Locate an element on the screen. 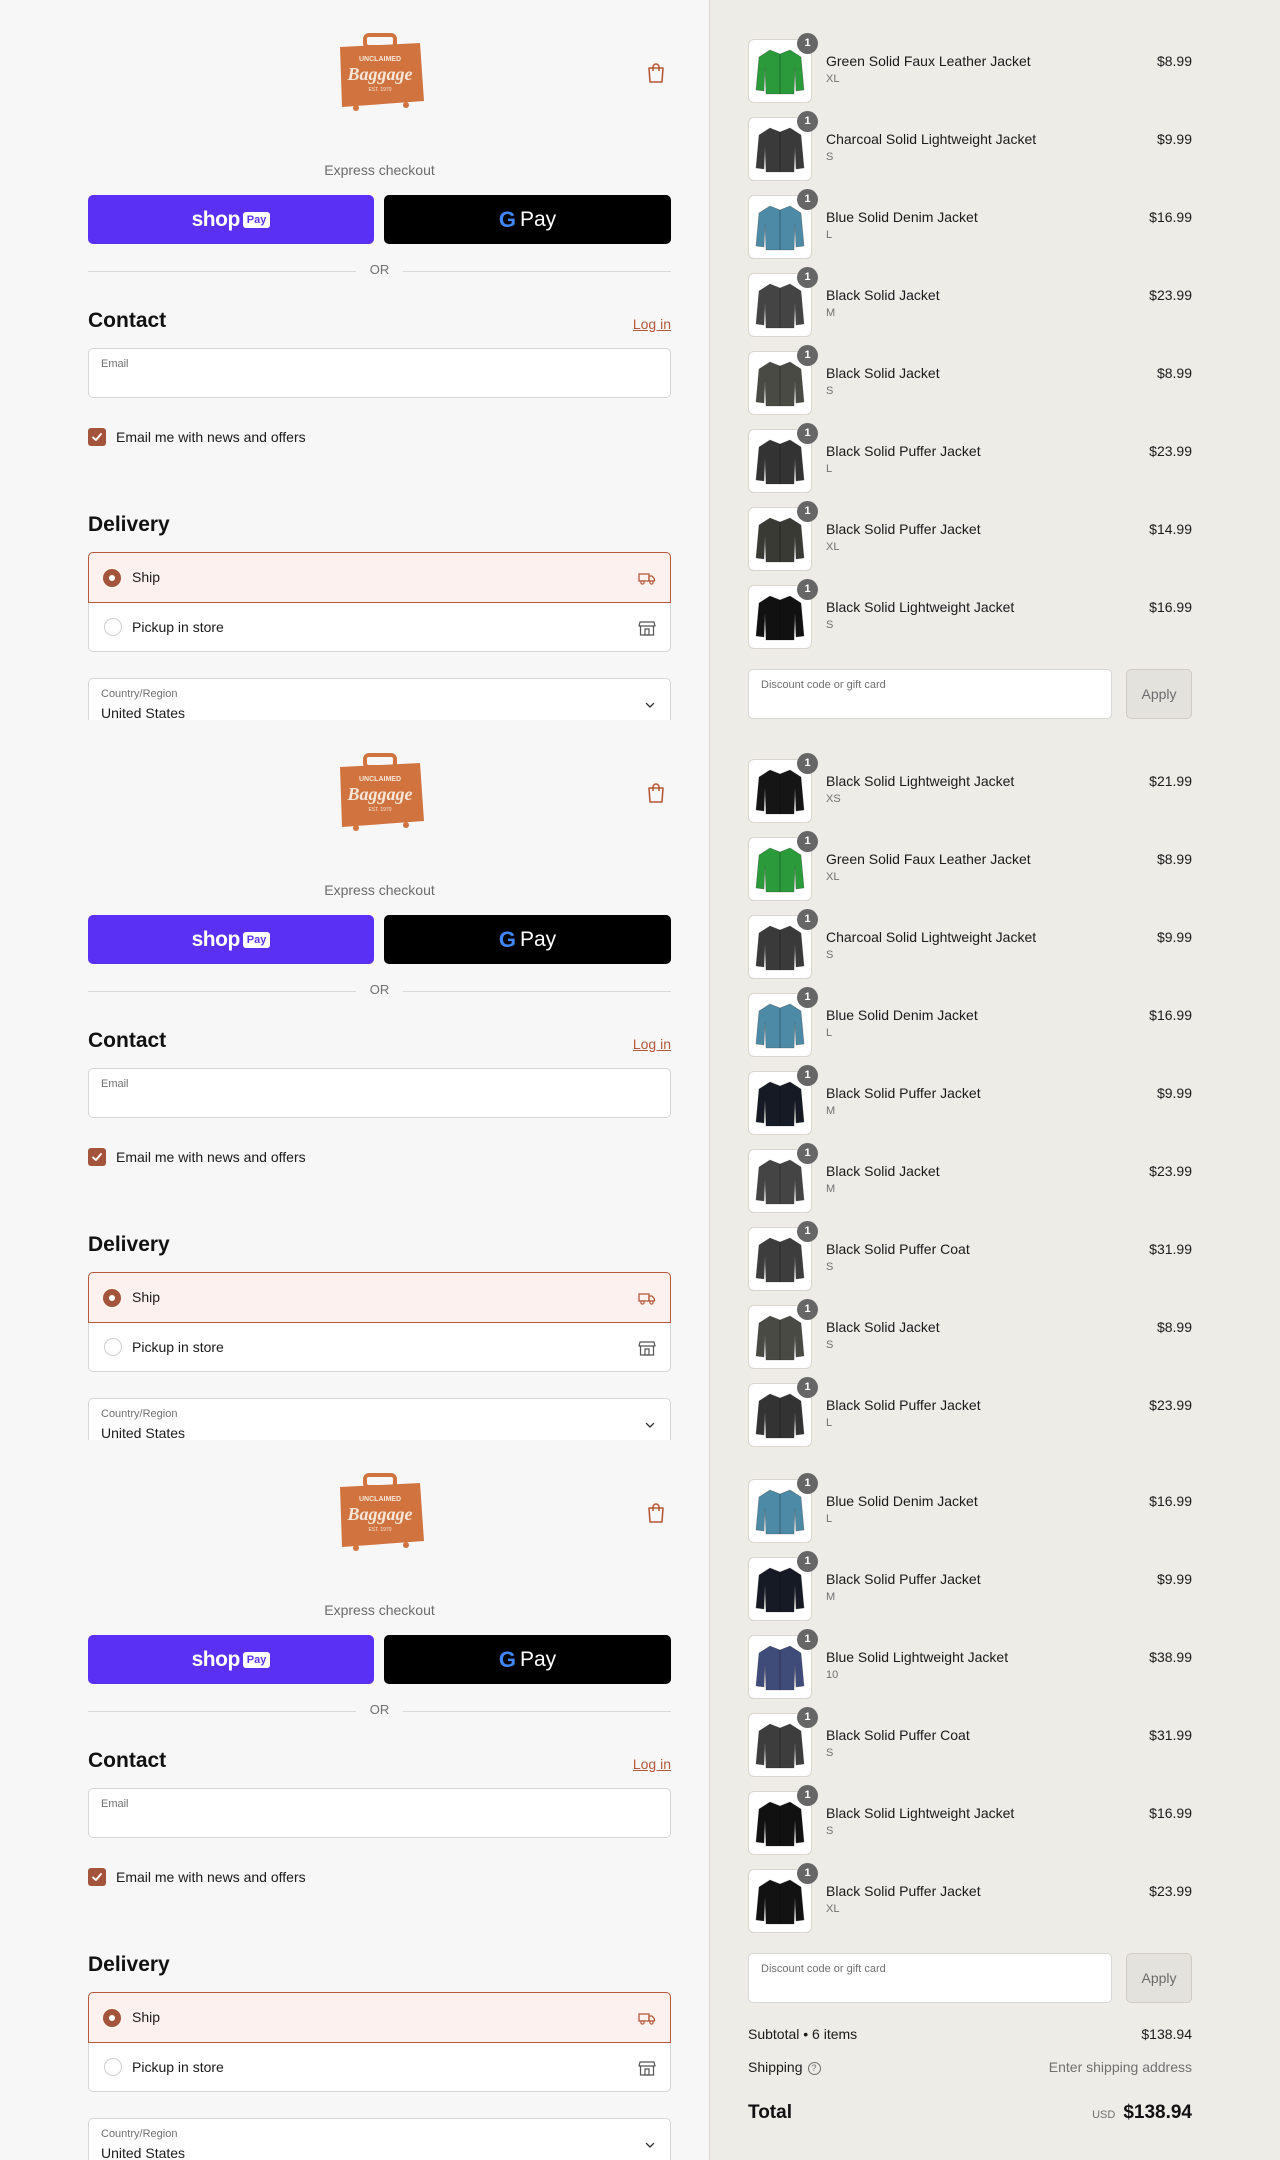  contact-heading: Contact is located at coordinates (127, 320).